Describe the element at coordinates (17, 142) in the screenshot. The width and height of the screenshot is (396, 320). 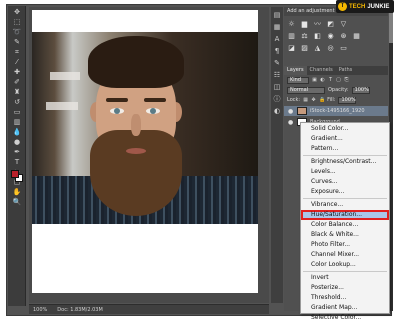
I see `dodge-tool-icon: ●` at that location.